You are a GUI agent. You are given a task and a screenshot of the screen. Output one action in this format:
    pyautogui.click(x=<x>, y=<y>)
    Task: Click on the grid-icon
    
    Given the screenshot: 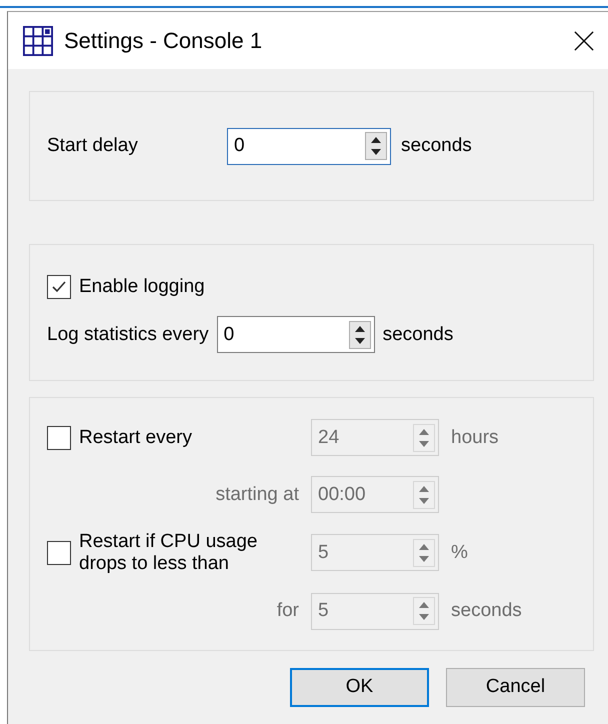 What is the action you would take?
    pyautogui.click(x=38, y=41)
    